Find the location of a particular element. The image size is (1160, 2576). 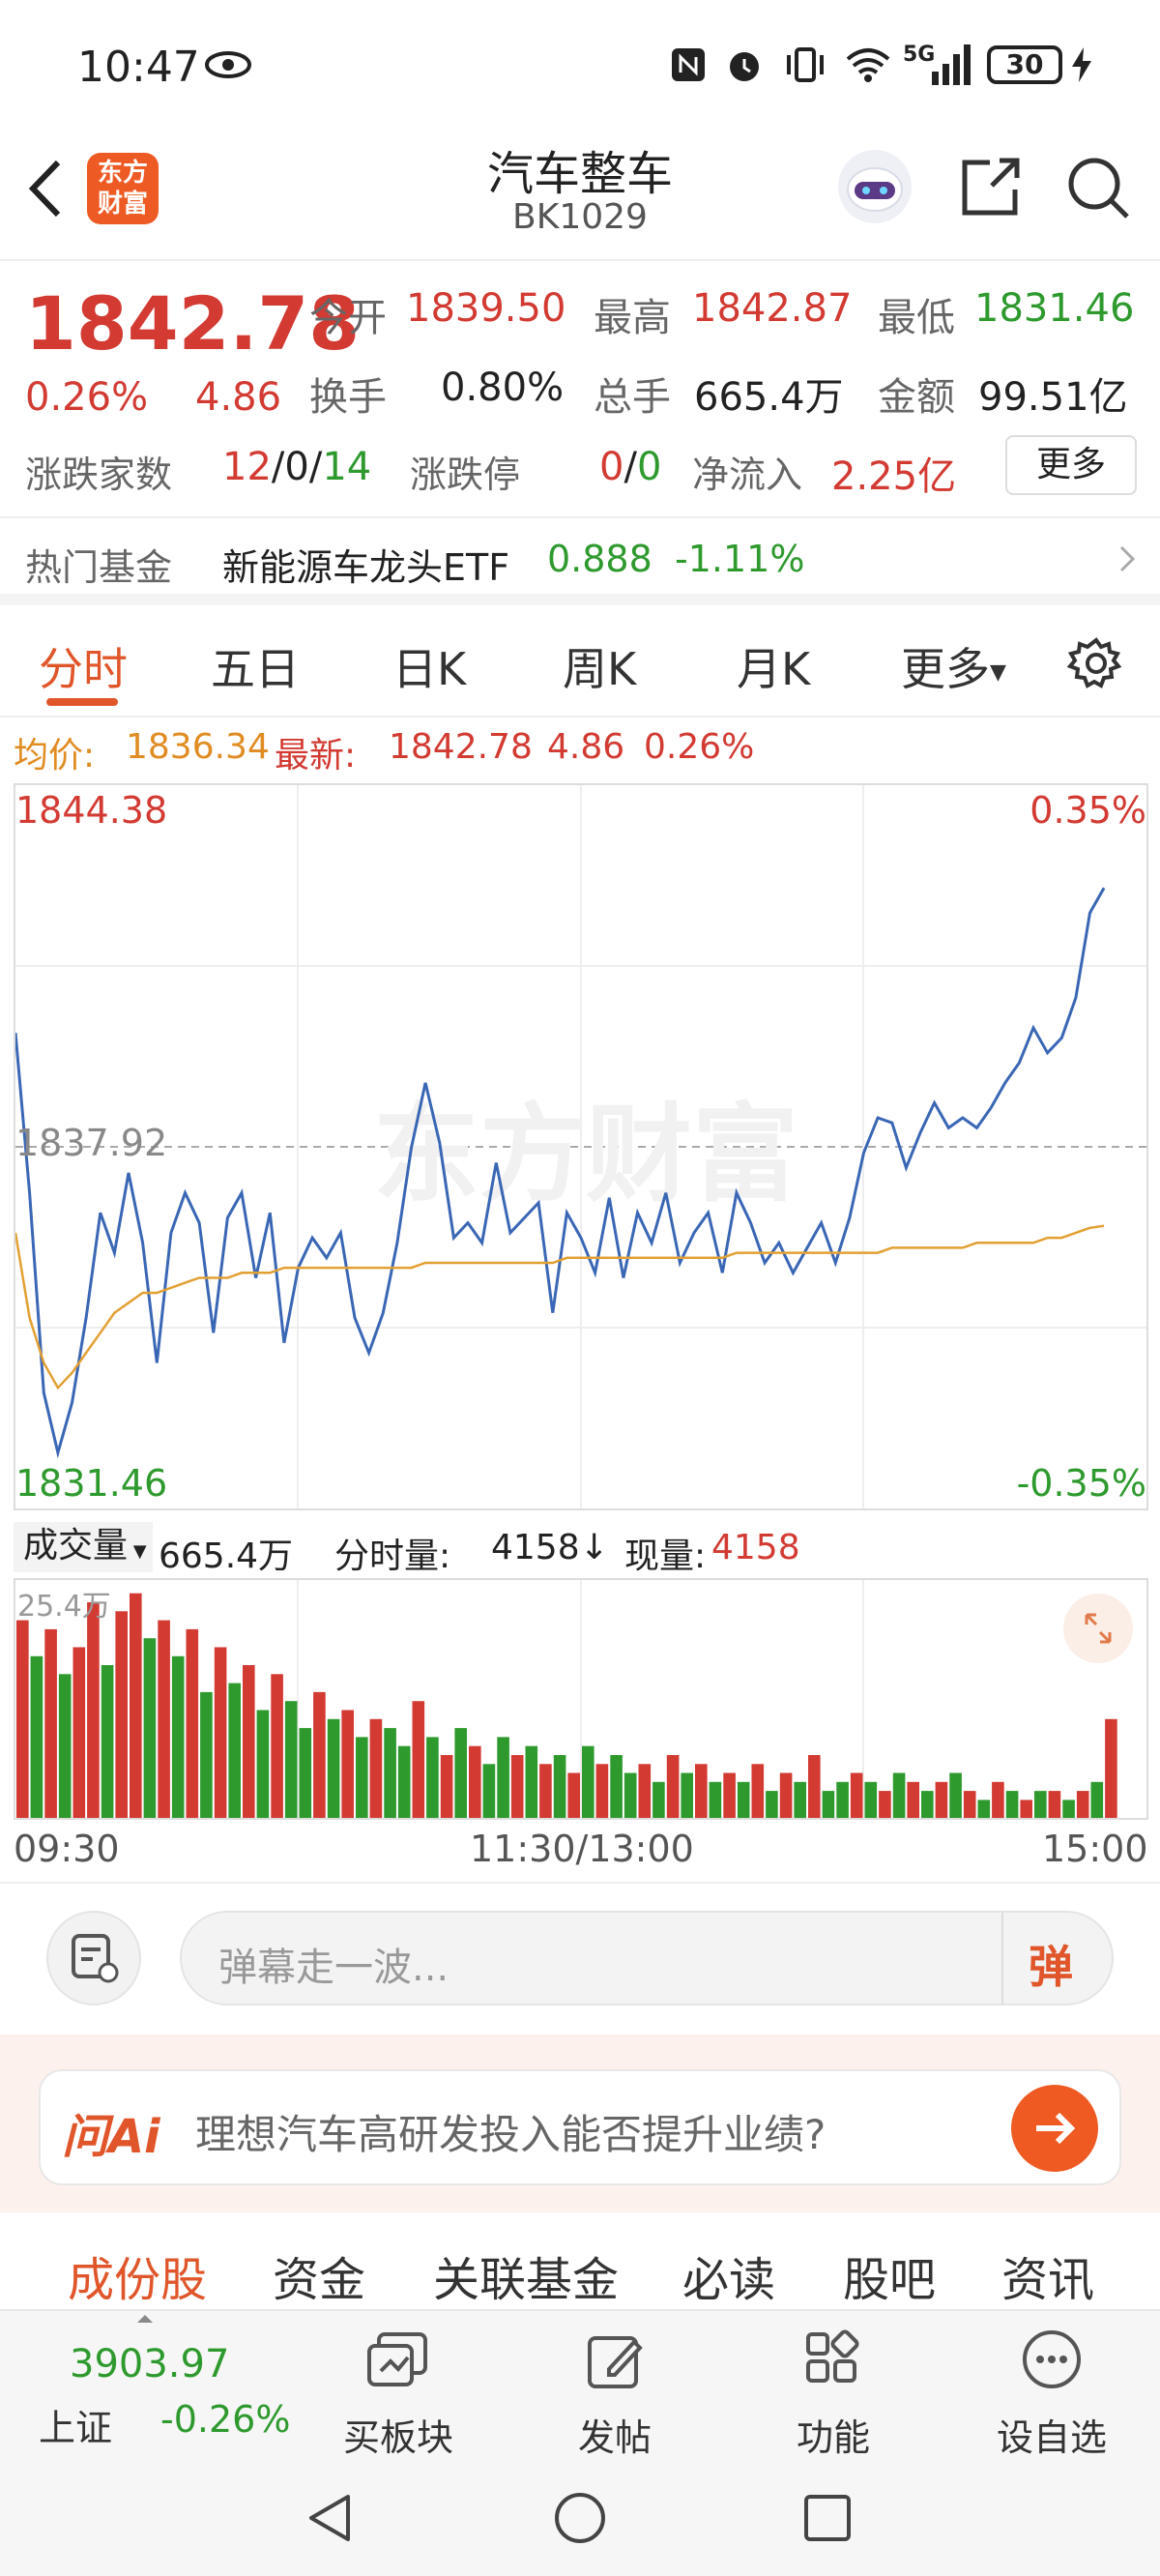

volume-chart: 25.4万 is located at coordinates (581, 1699).